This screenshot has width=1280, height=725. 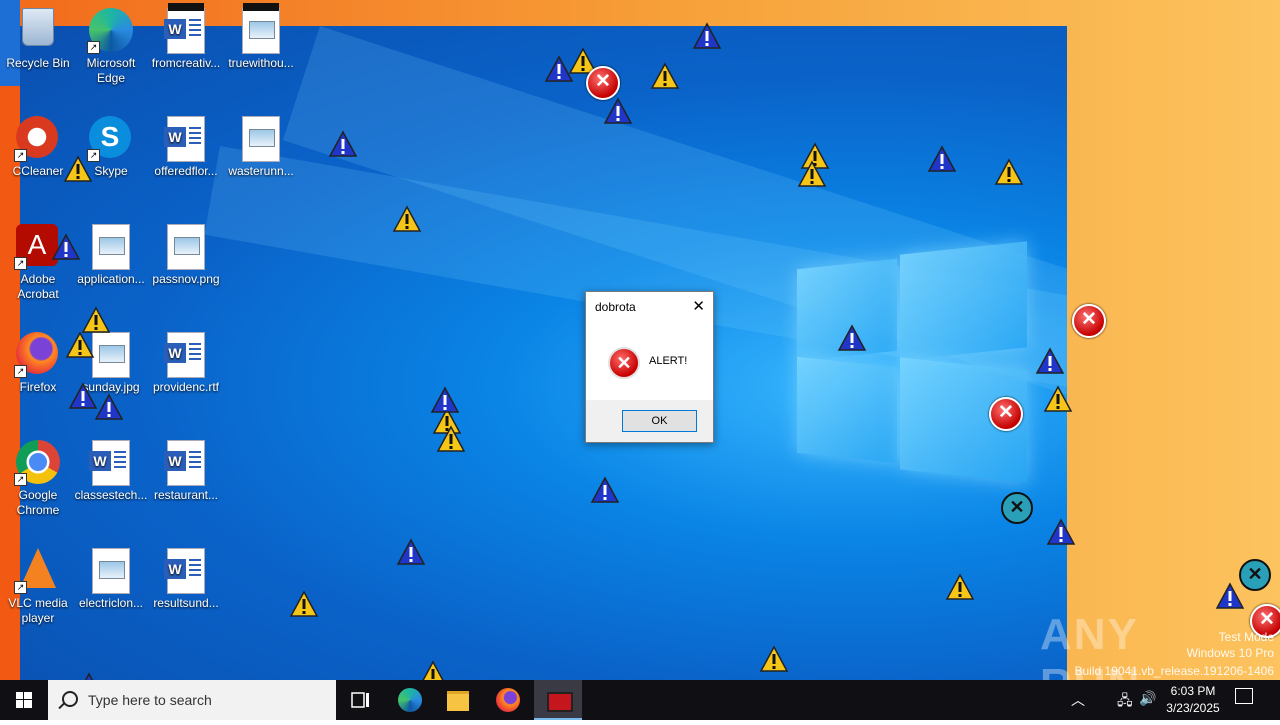 I want to click on windows-logo-pane, so click(x=963, y=301).